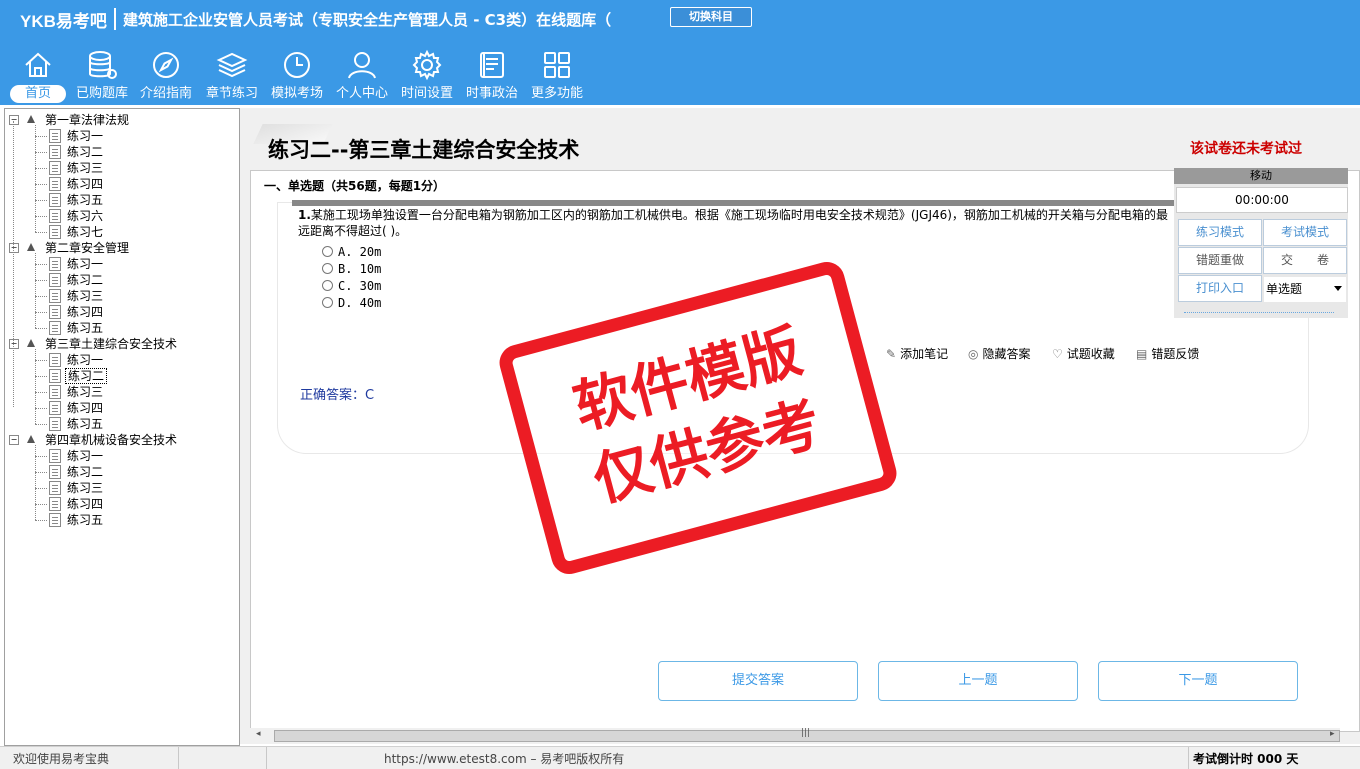  I want to click on scroll-left-icon: ◂, so click(258, 734).